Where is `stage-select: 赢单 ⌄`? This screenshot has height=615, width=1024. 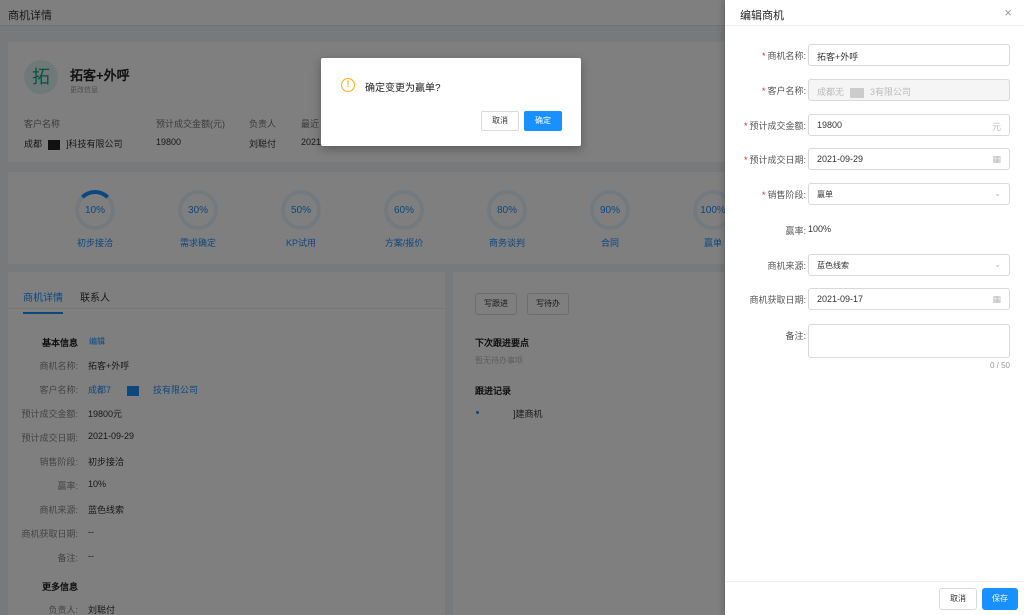 stage-select: 赢单 ⌄ is located at coordinates (909, 194).